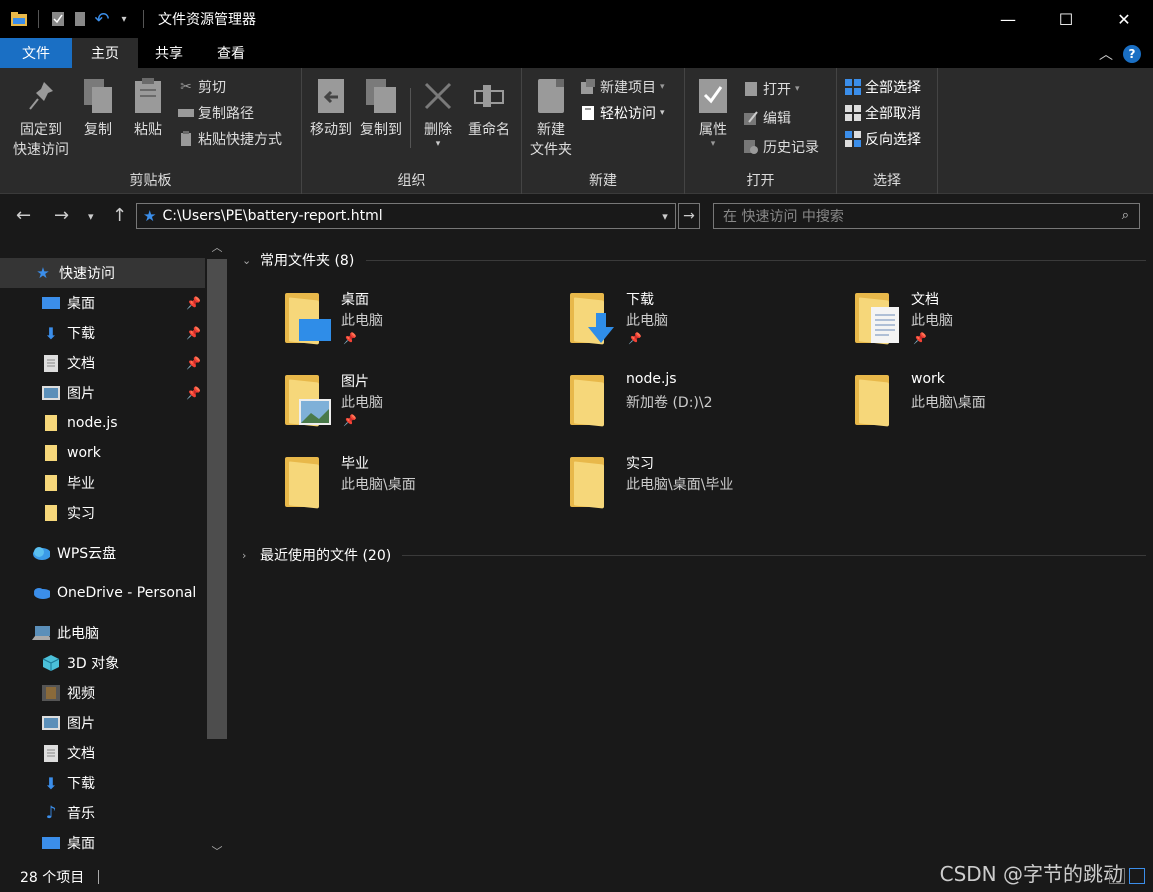 The image size is (1153, 892). Describe the element at coordinates (98, 130) in the screenshot. I see `copy-label: 复制` at that location.